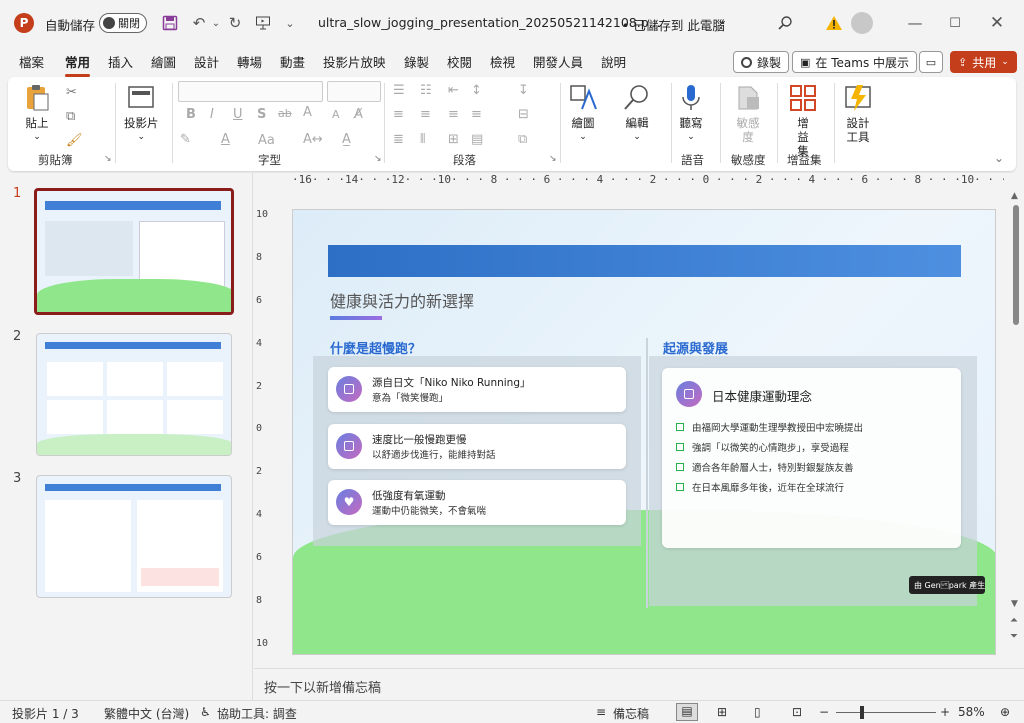 The image size is (1024, 723). I want to click on notes-icon: ≡, so click(601, 712).